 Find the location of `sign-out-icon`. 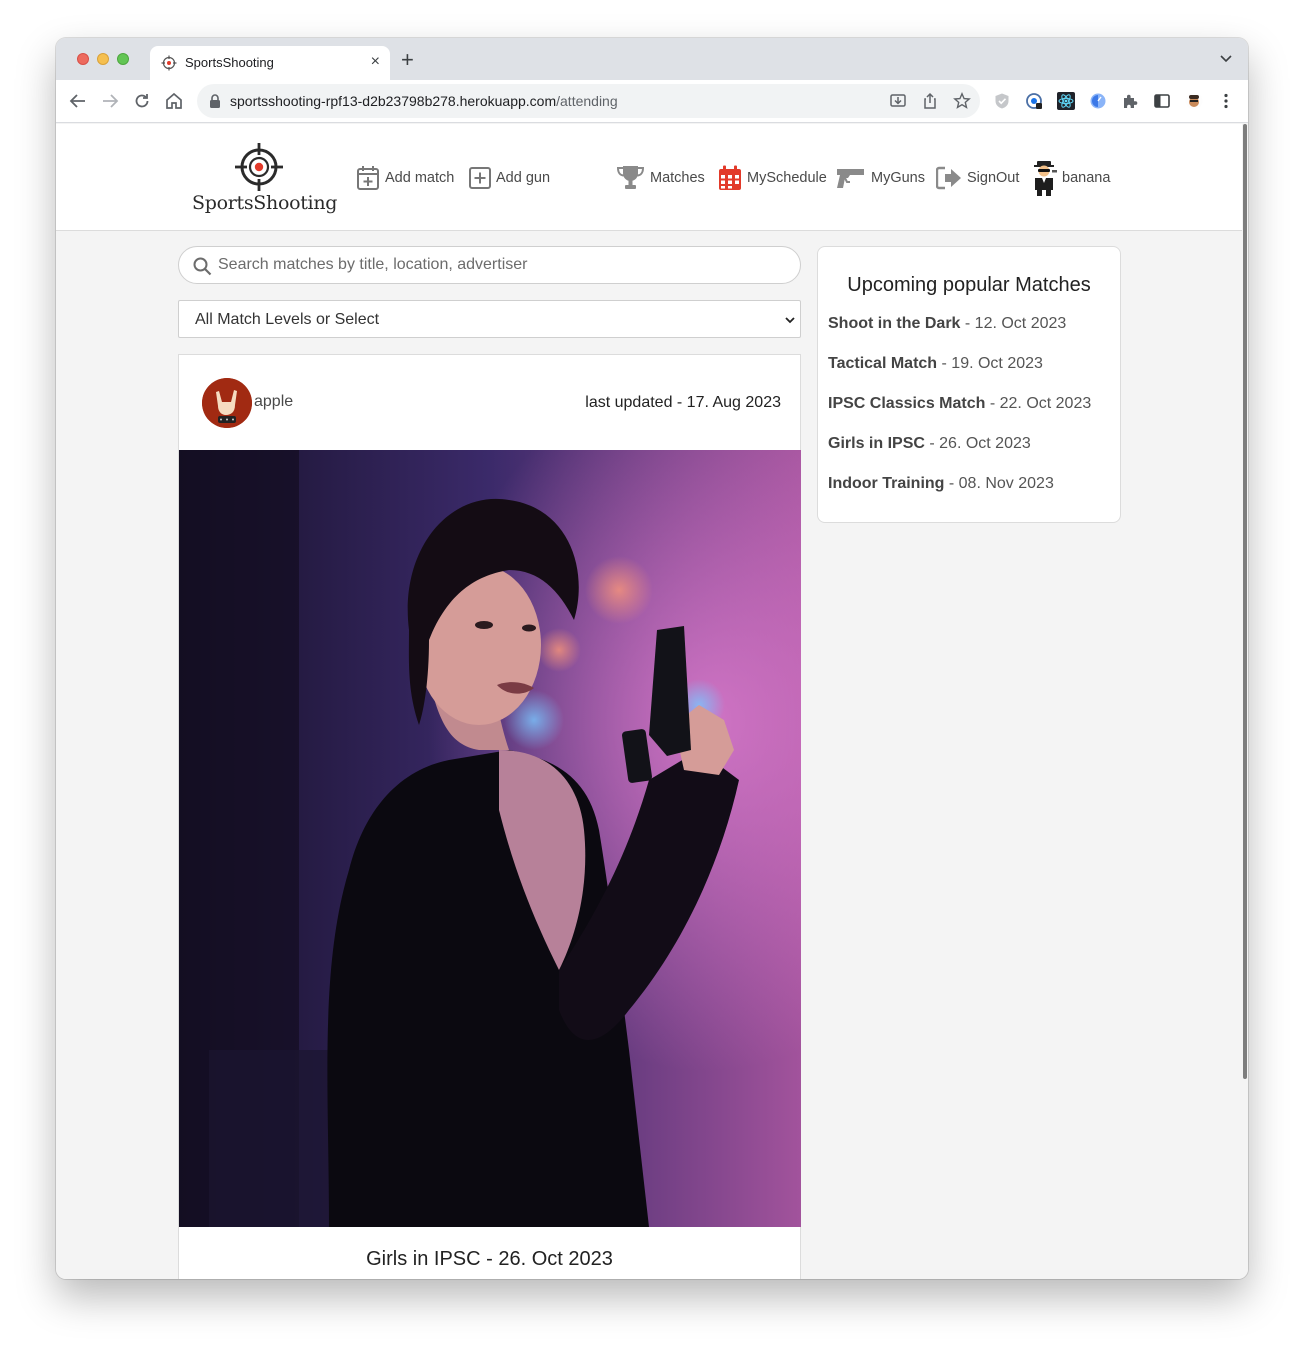

sign-out-icon is located at coordinates (948, 178).